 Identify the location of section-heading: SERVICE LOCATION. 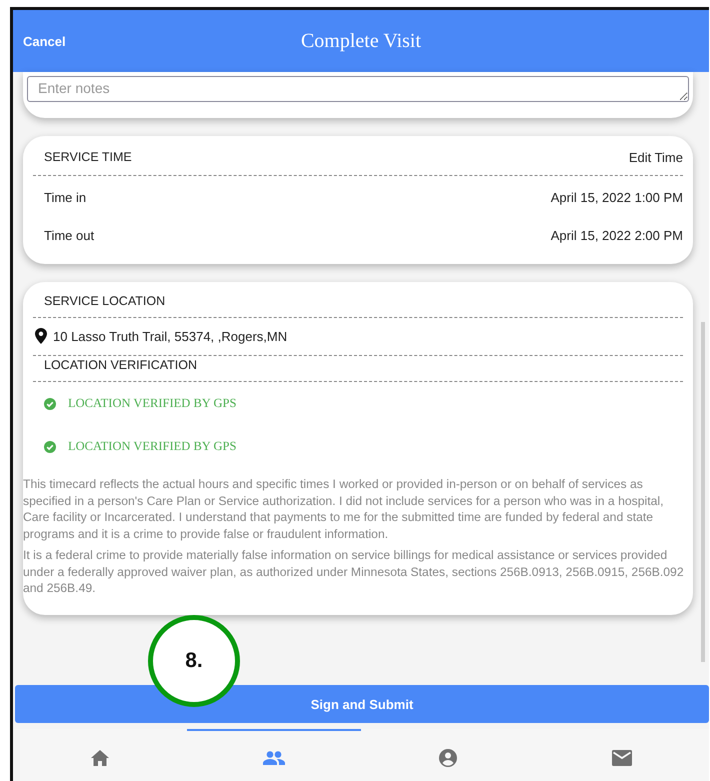
(104, 301).